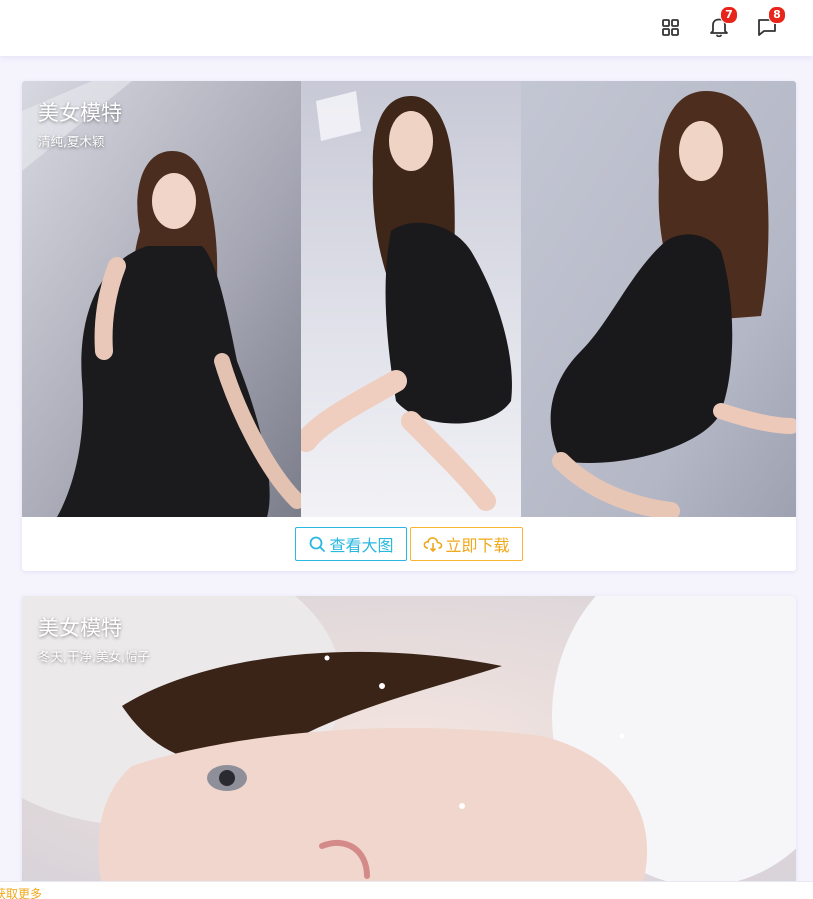 This screenshot has height=899, width=813. Describe the element at coordinates (406, 28) in the screenshot. I see `top-bar: 7 8` at that location.